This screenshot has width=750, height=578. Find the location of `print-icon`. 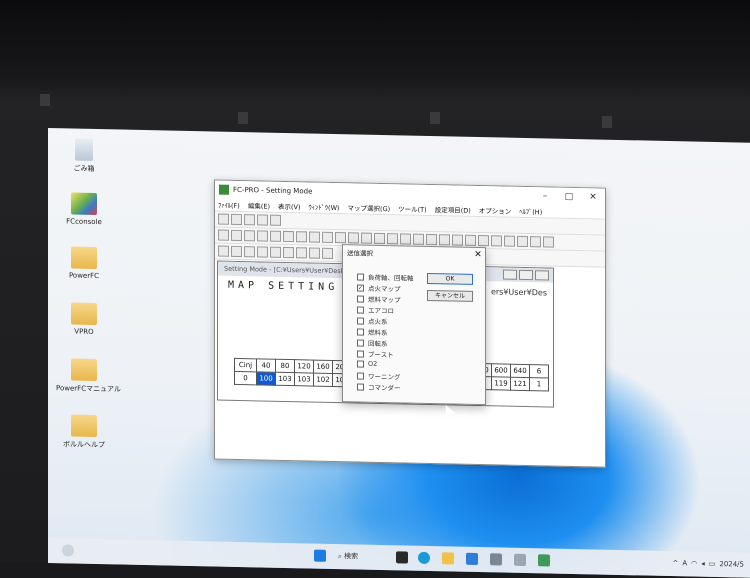

print-icon is located at coordinates (249, 220).